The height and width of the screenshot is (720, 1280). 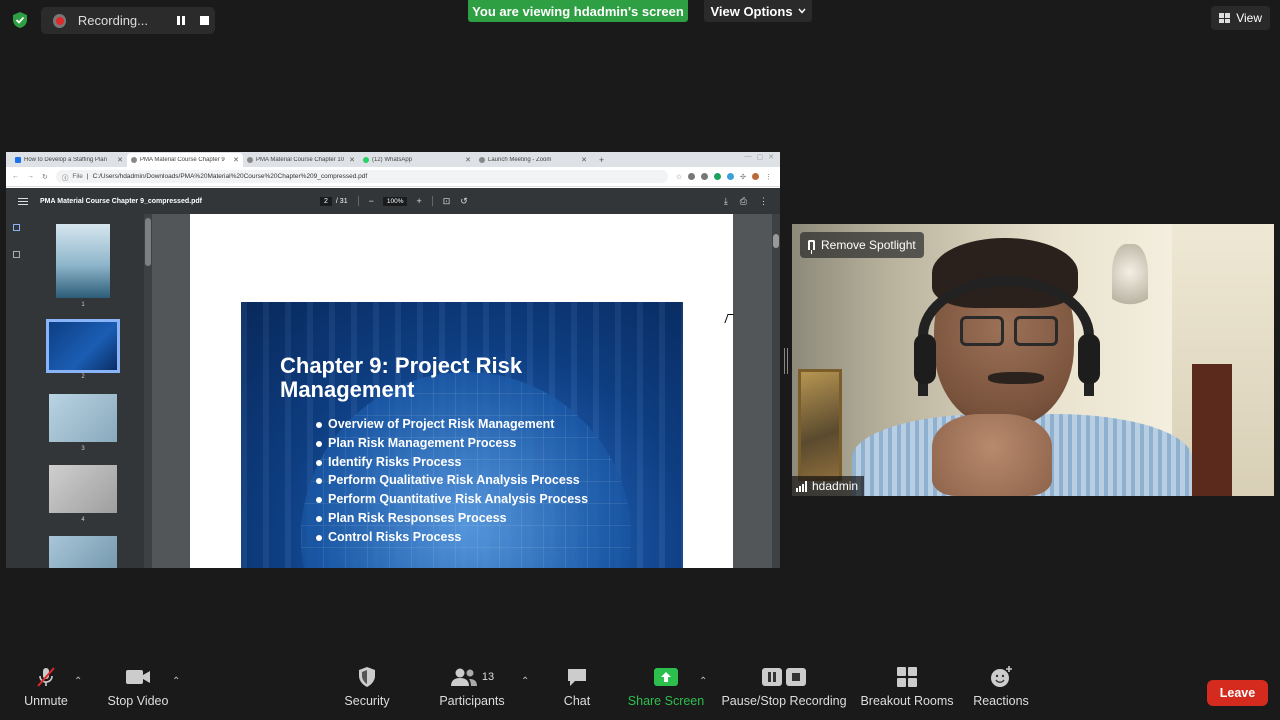 I want to click on audio-options-chevron-icon: ⌃, so click(x=78, y=681).